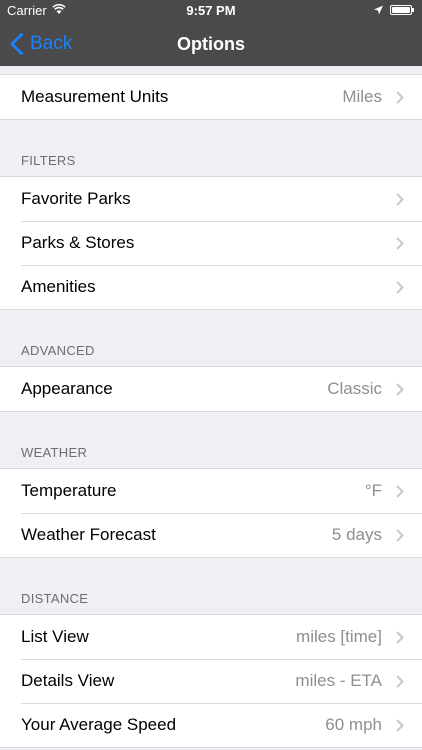  I want to click on row-label: Your Average Speed, so click(99, 724).